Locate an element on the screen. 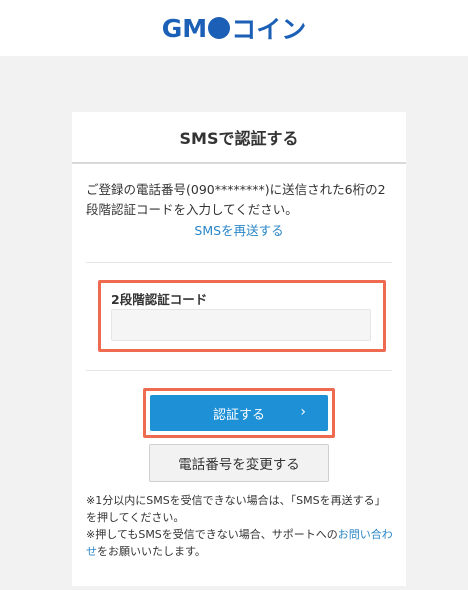  site-header: GM コイン is located at coordinates (234, 28).